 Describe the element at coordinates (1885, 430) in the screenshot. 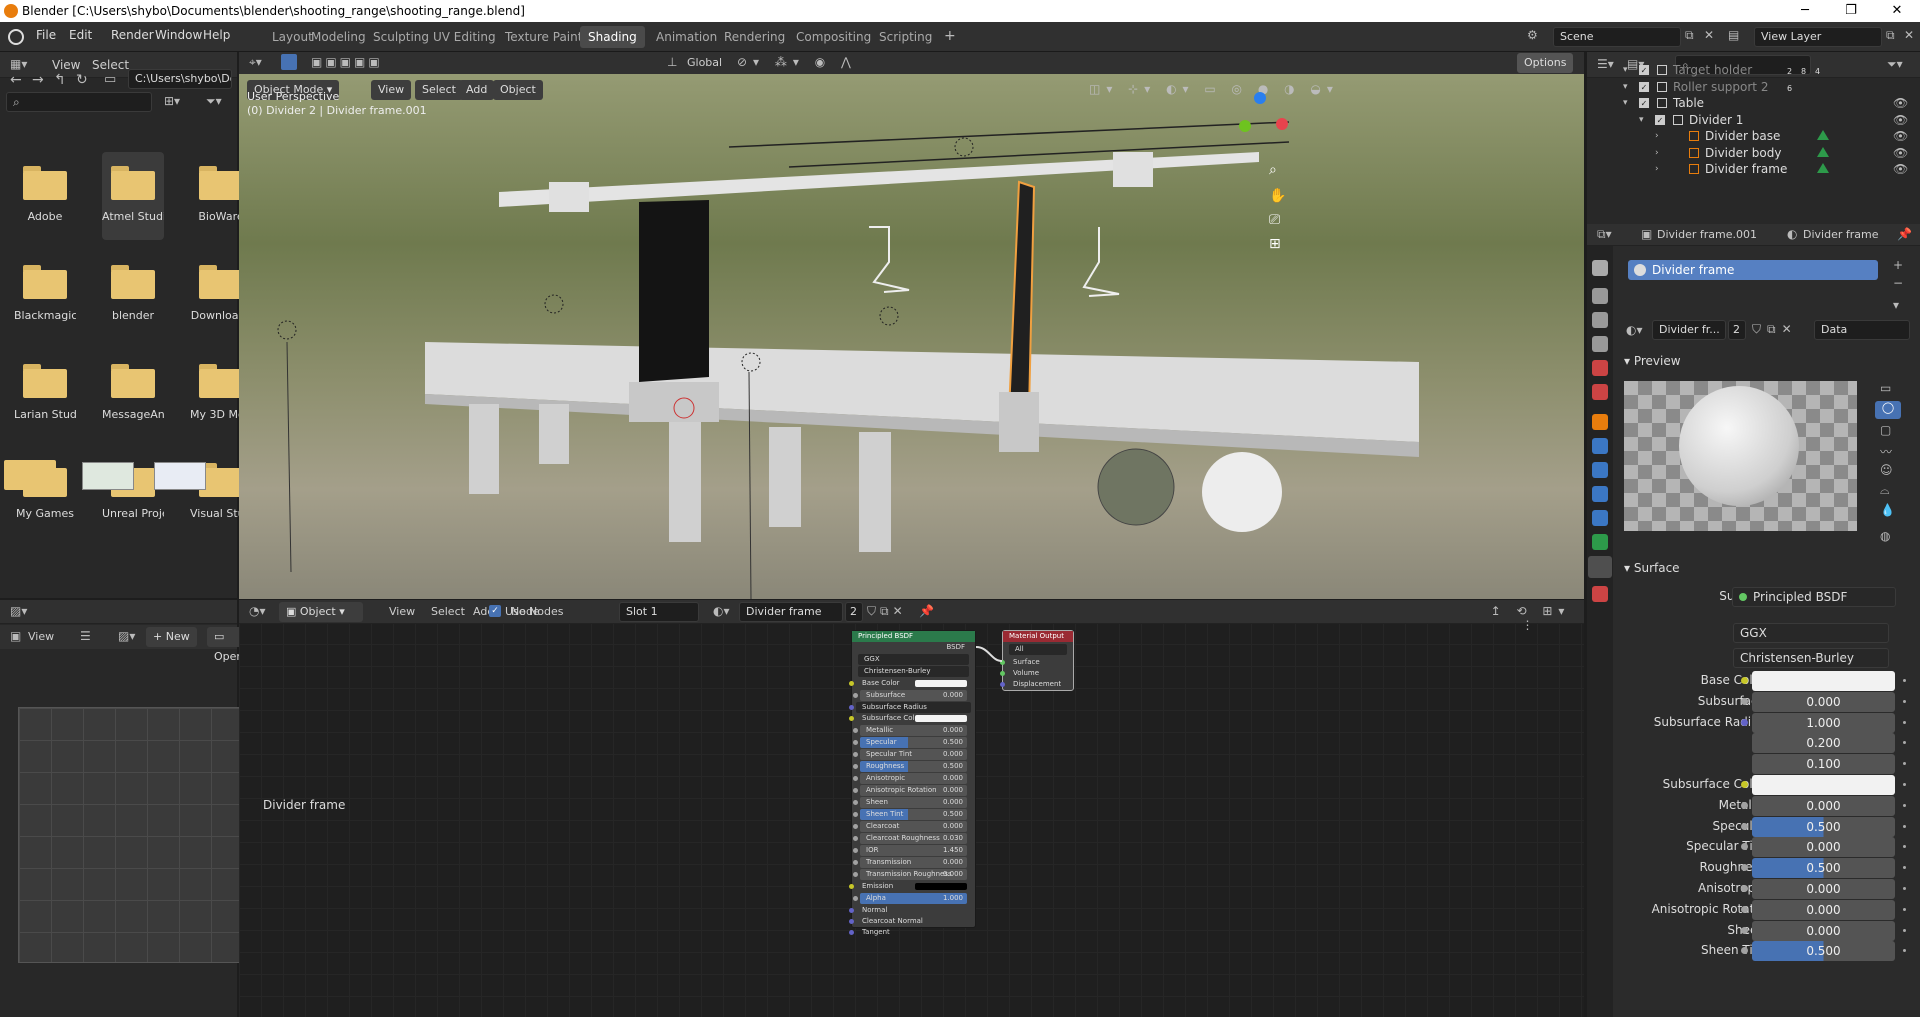

I see `preview-cube-icon: ▢` at that location.